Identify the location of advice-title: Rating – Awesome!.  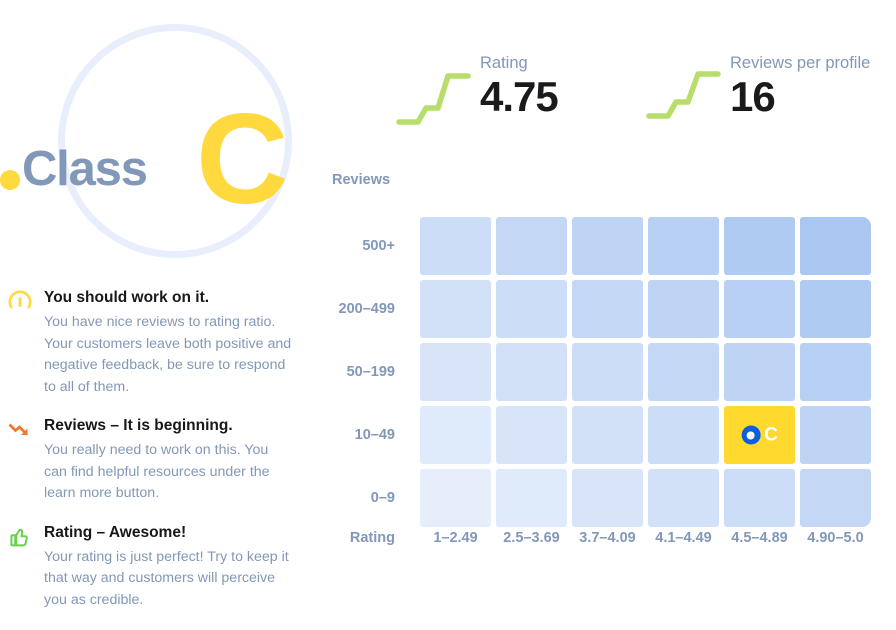
(115, 532).